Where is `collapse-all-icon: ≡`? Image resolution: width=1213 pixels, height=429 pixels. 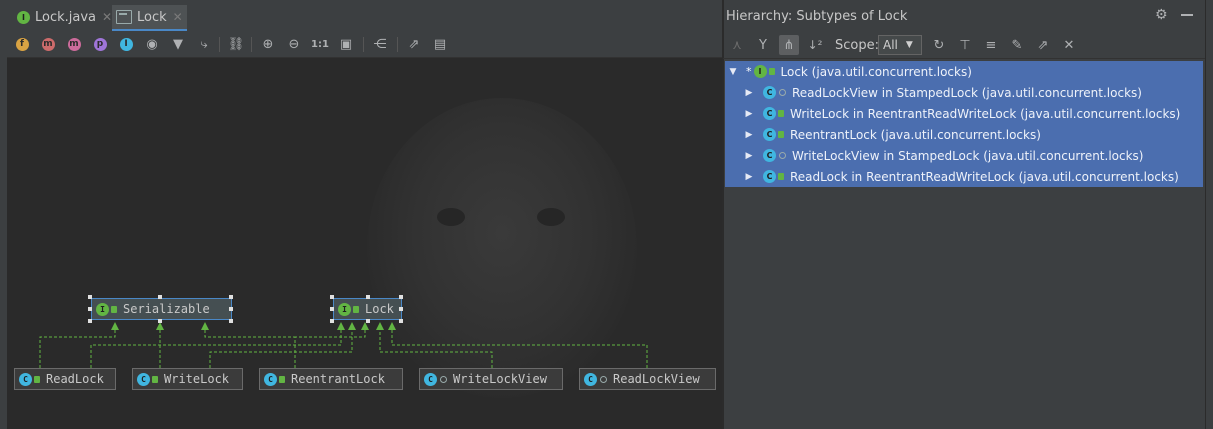 collapse-all-icon: ≡ is located at coordinates (991, 45).